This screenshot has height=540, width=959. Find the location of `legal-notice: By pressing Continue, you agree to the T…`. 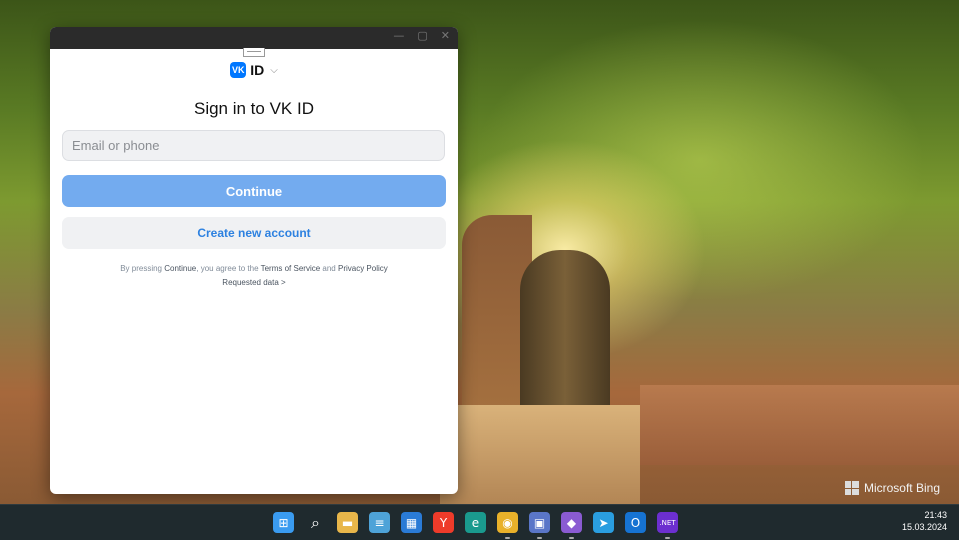

legal-notice: By pressing Continue, you agree to the T… is located at coordinates (254, 276).